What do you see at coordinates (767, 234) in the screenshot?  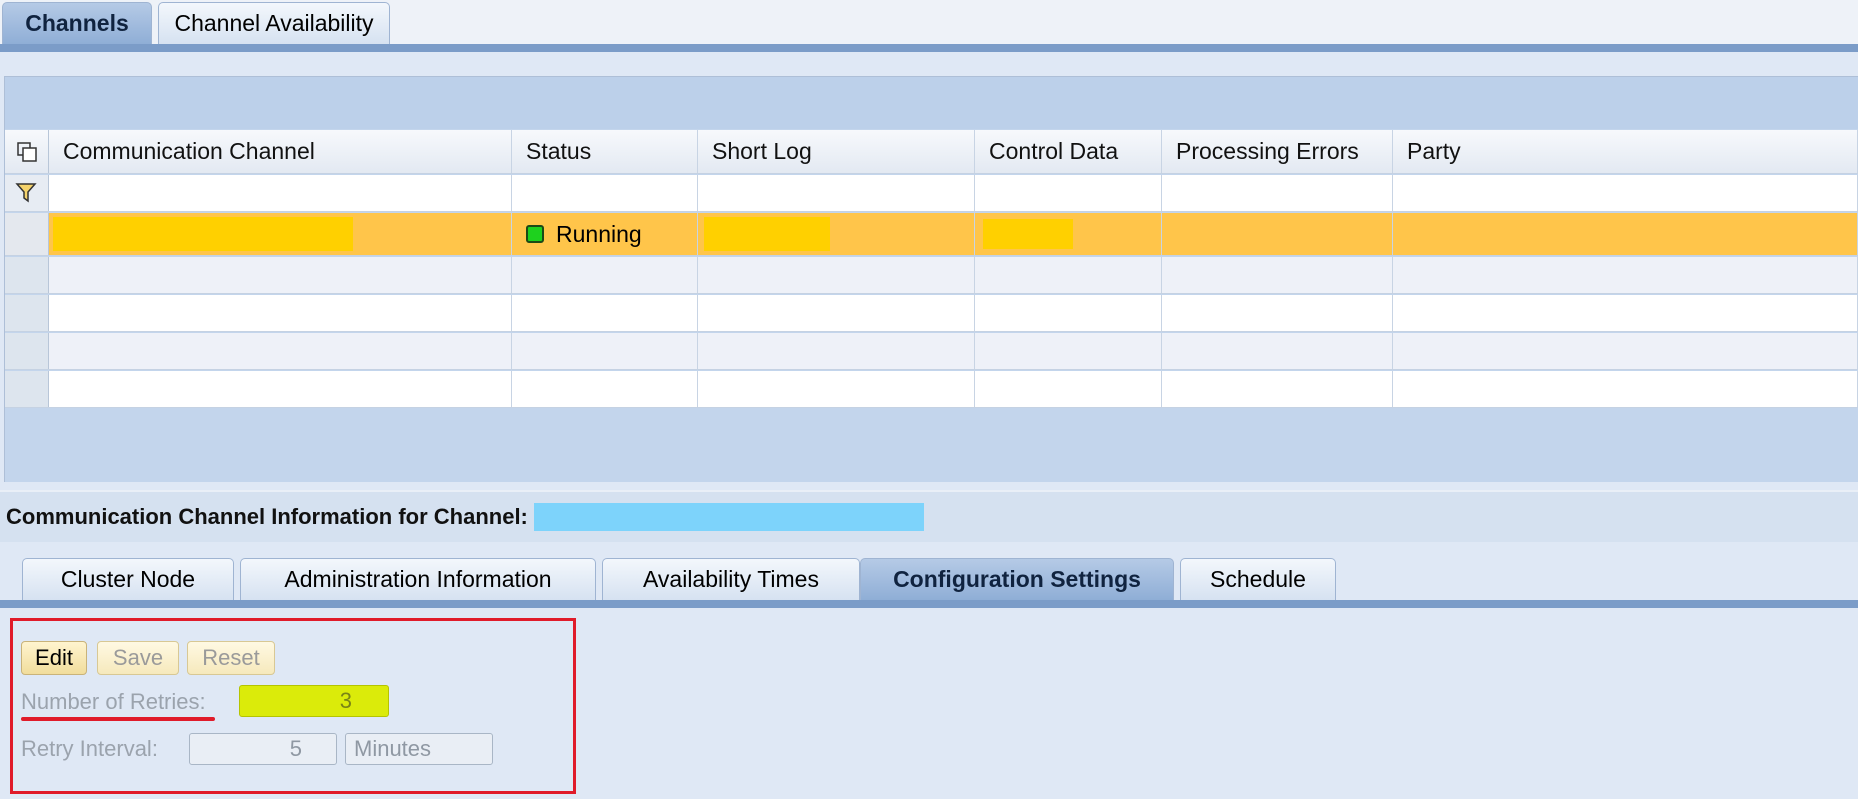 I see `redacted-short-log` at bounding box center [767, 234].